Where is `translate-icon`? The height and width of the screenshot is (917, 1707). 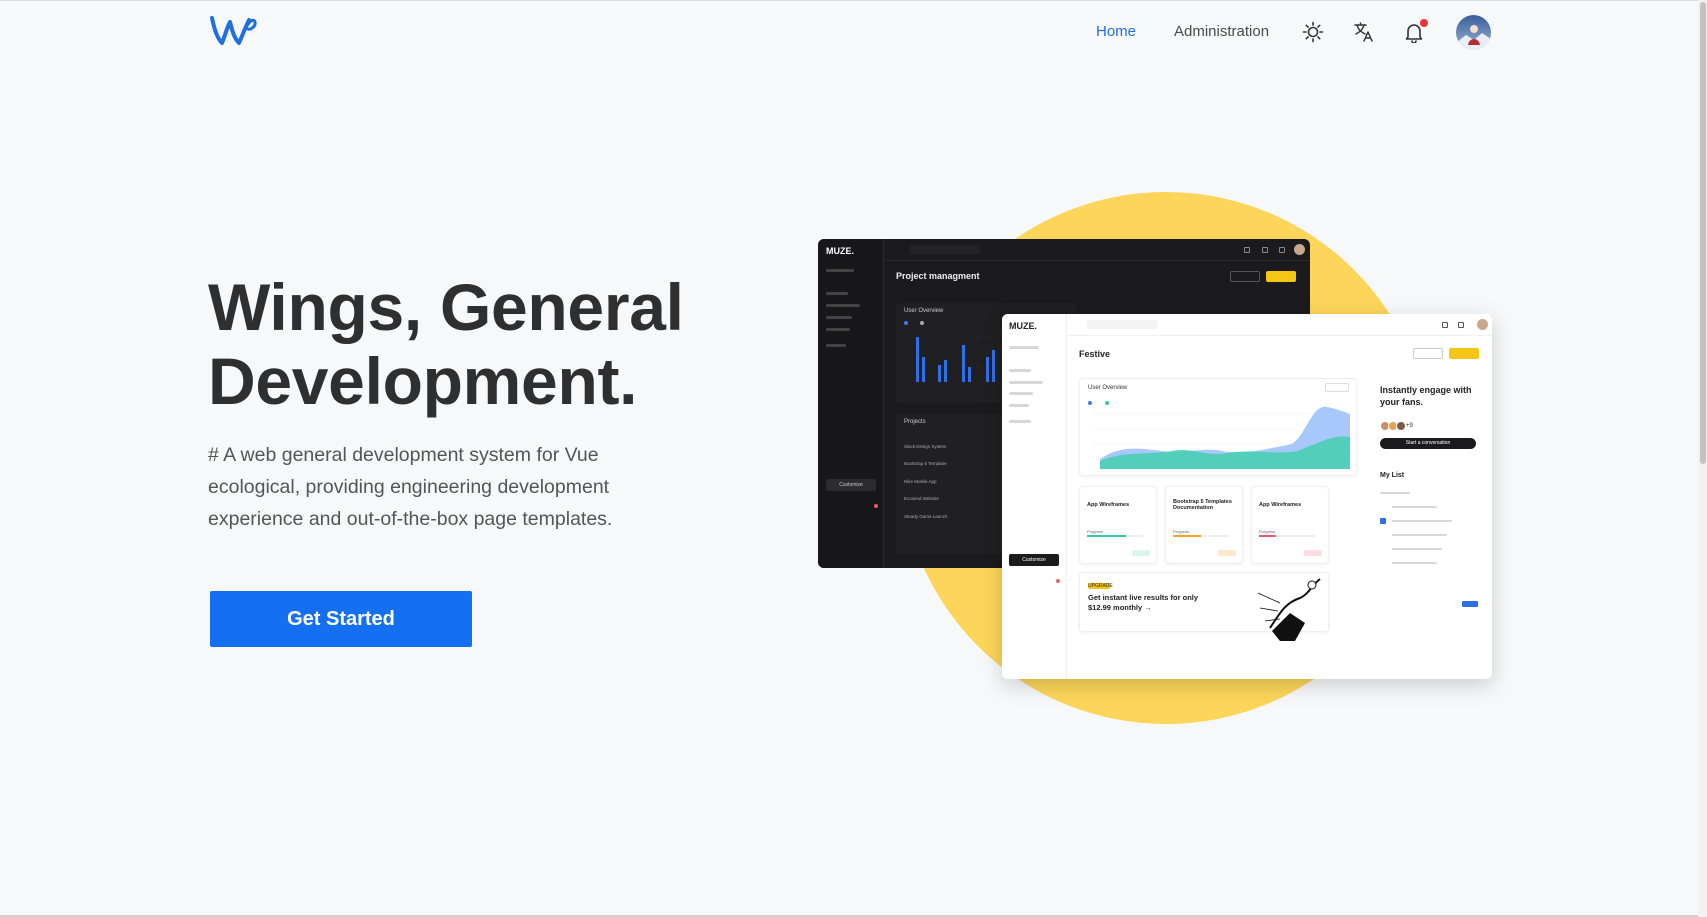 translate-icon is located at coordinates (1364, 32).